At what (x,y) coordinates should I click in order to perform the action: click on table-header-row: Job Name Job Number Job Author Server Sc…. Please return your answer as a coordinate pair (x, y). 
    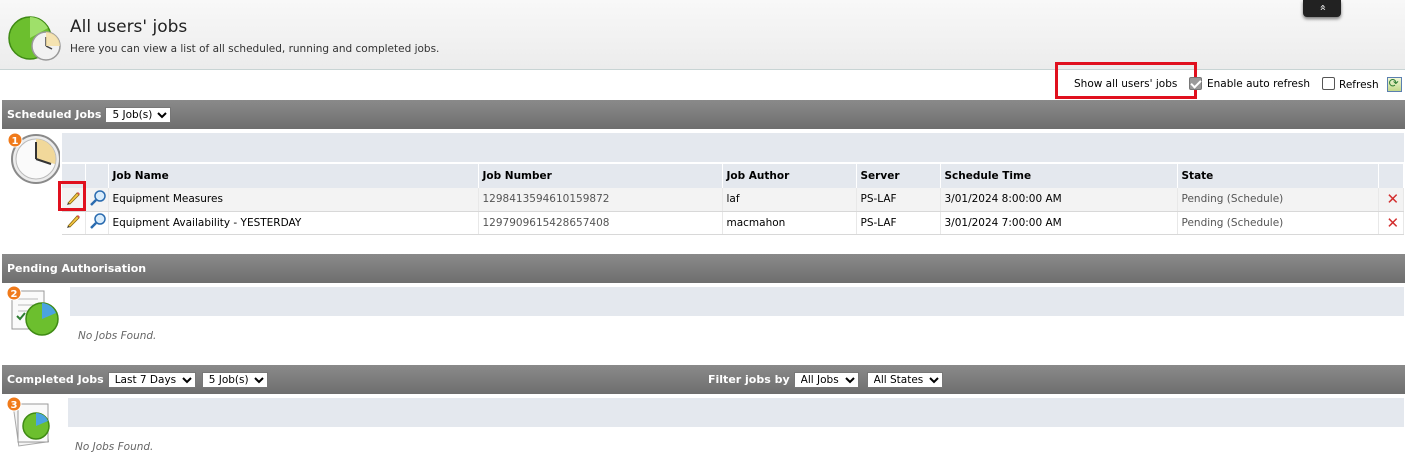
    Looking at the image, I should click on (733, 176).